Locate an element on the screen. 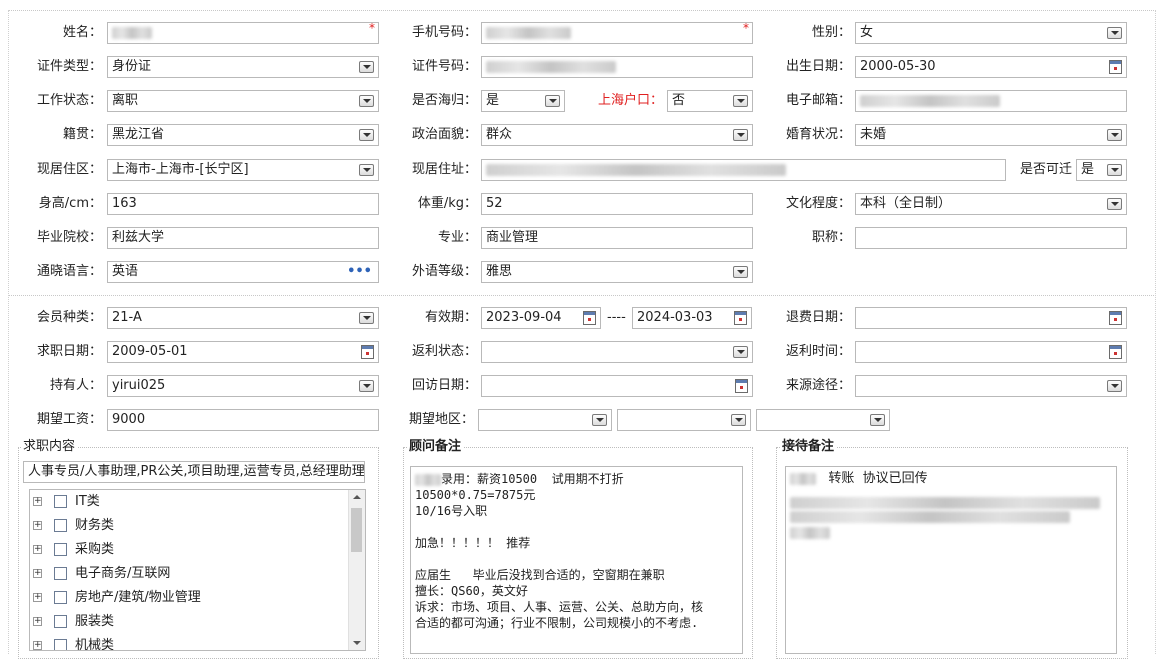 This screenshot has height=659, width=1162. rebate-time-field is located at coordinates (991, 352).